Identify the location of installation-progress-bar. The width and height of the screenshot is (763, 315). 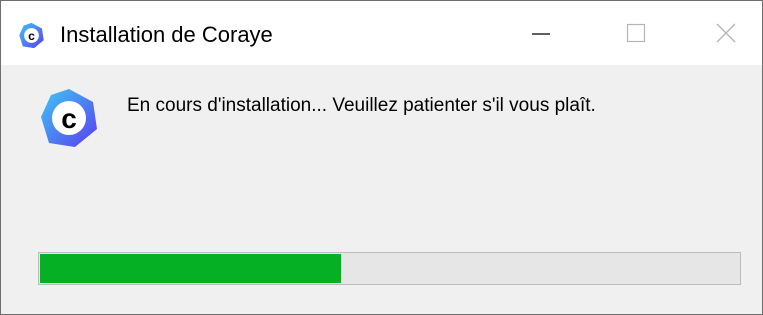
(389, 268).